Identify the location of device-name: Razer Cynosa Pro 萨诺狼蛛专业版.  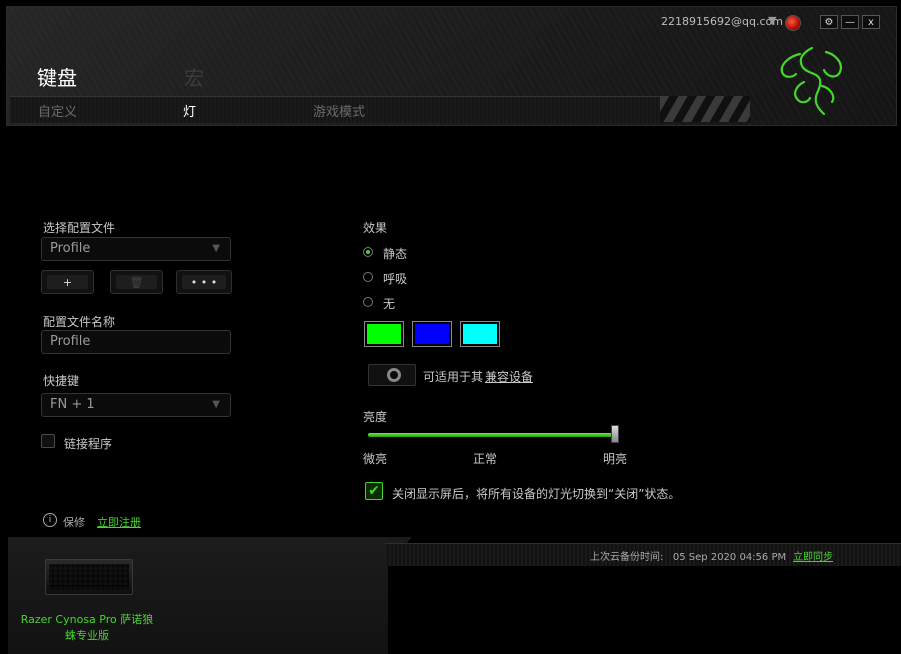
(87, 628).